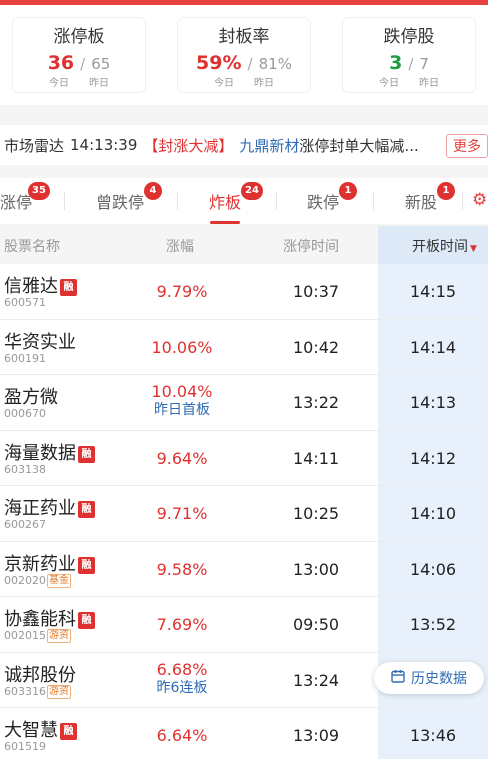 This screenshot has height=759, width=488. Describe the element at coordinates (25, 524) in the screenshot. I see `stock-code: 600267` at that location.